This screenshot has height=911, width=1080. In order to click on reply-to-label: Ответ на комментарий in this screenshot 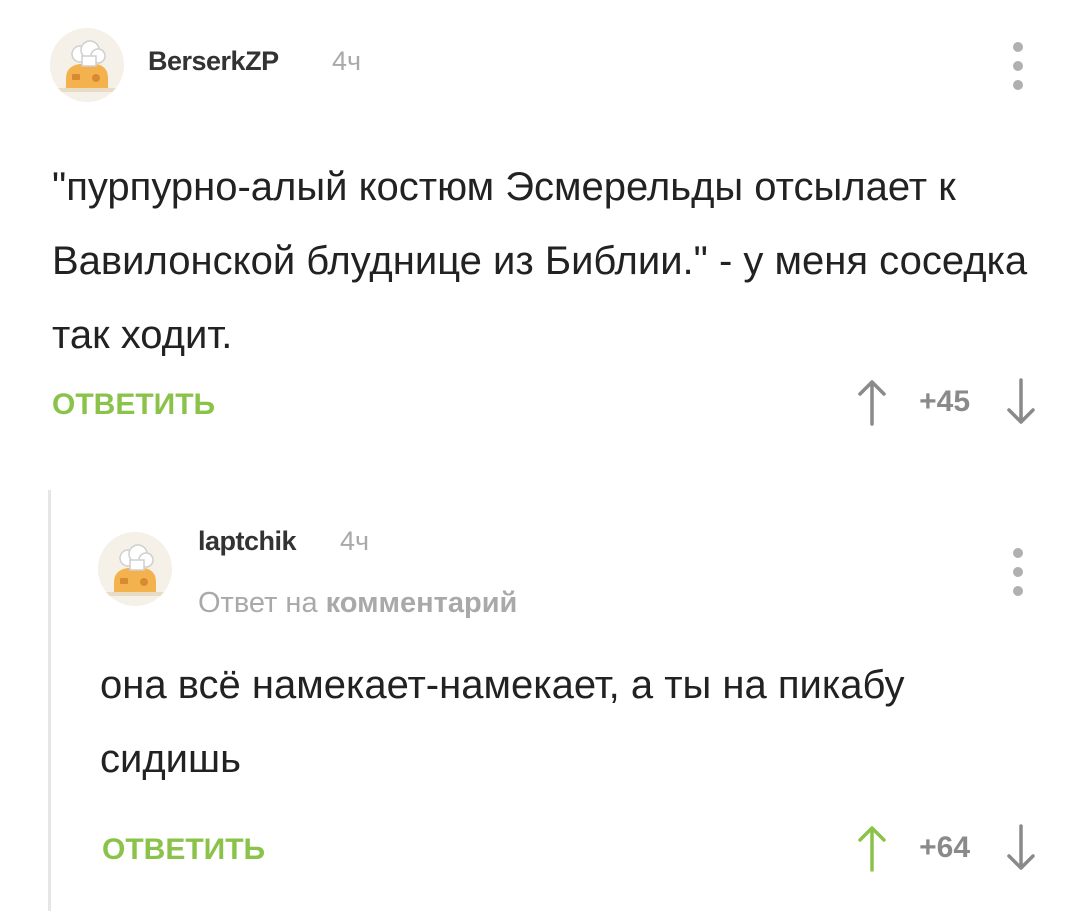, I will do `click(357, 603)`.